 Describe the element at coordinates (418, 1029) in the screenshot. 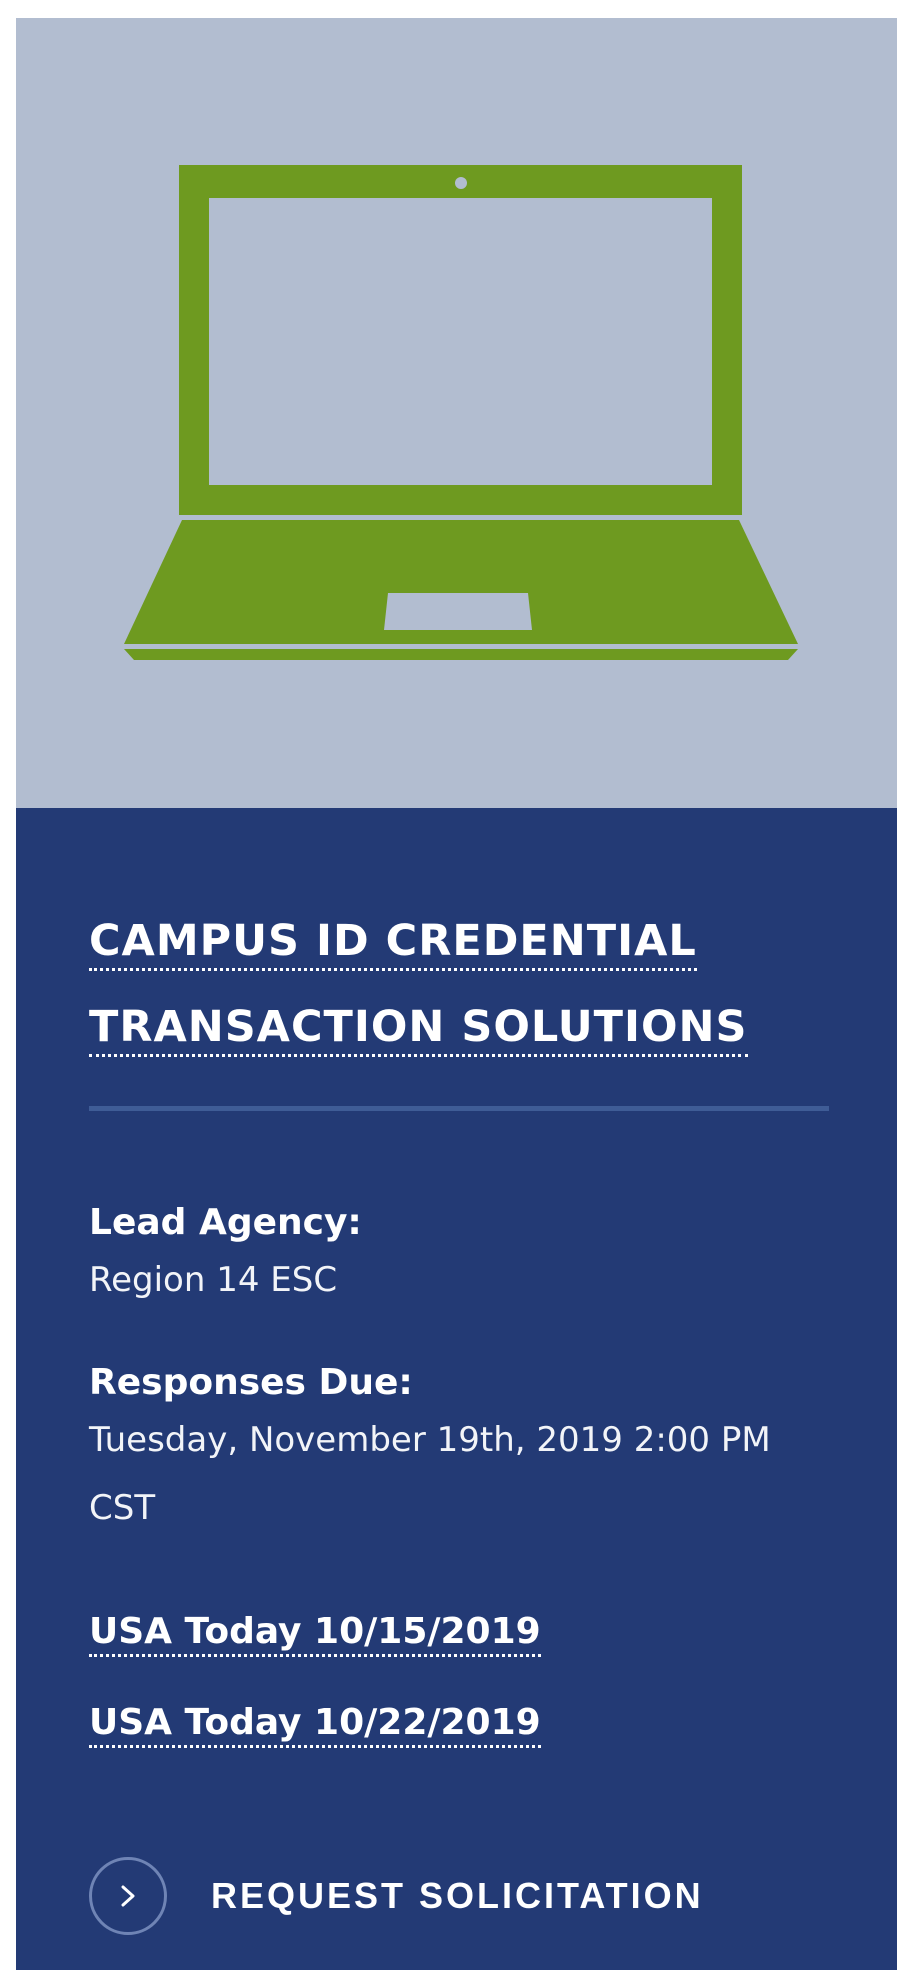

I see `title-link-line-2: TRANSACTION SOLUTIONS` at that location.